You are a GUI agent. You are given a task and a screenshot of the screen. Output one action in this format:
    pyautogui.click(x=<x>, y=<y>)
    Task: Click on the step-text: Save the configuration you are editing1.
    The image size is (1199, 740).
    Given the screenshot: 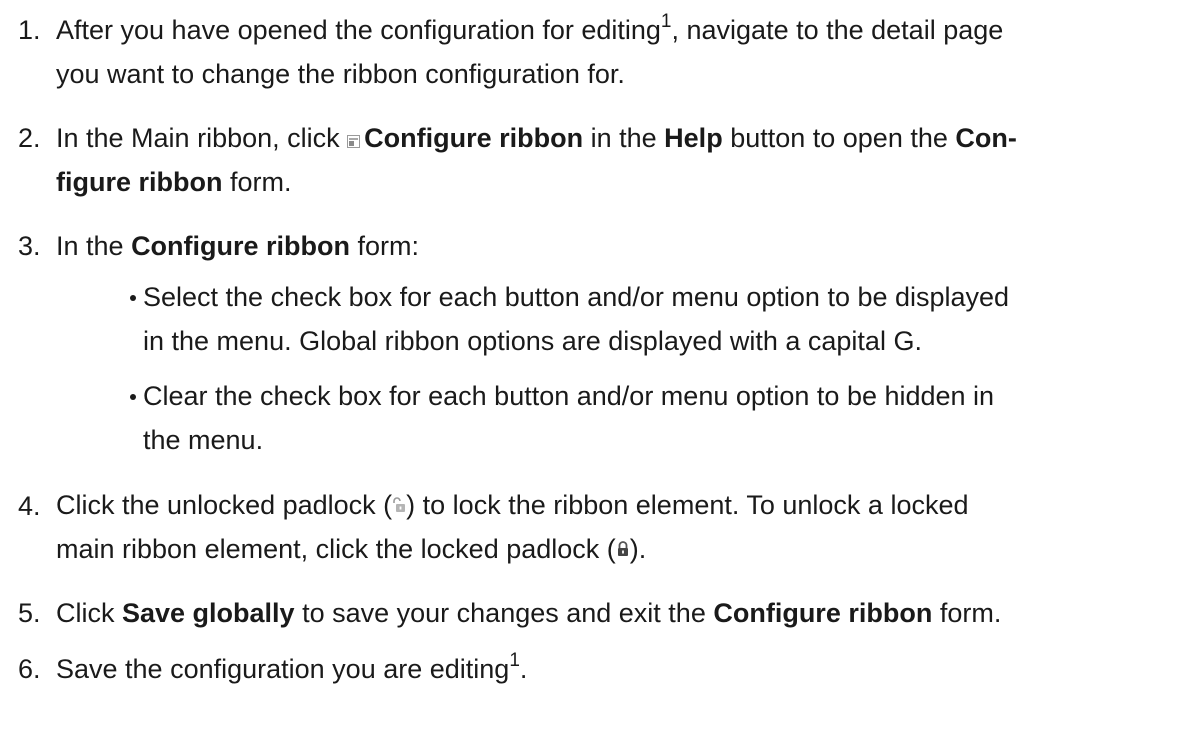 What is the action you would take?
    pyautogui.click(x=292, y=667)
    